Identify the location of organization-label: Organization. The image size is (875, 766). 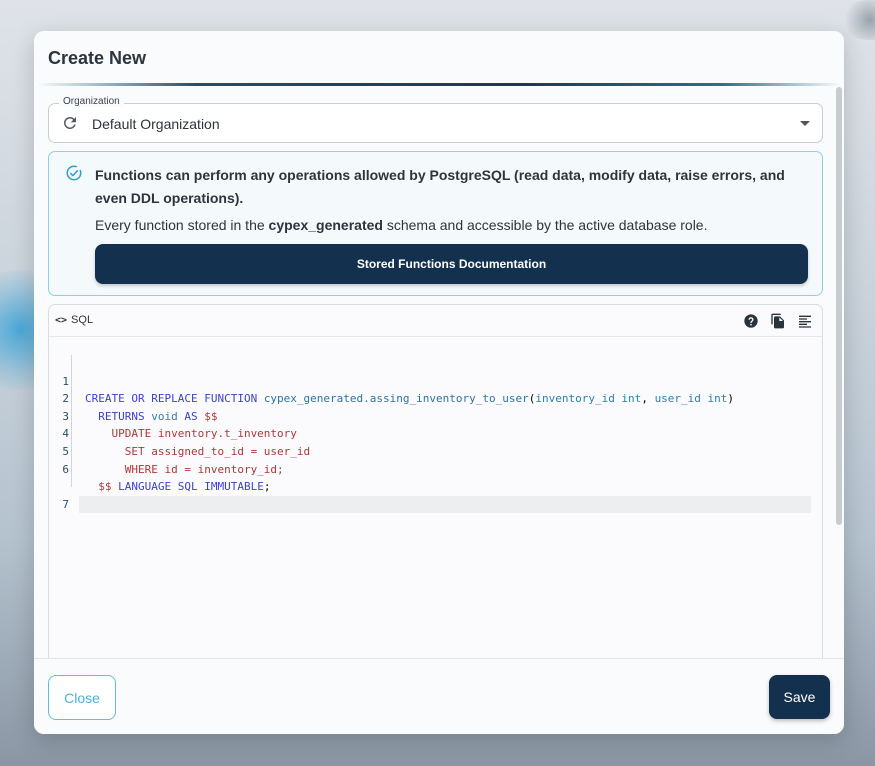
(91, 101).